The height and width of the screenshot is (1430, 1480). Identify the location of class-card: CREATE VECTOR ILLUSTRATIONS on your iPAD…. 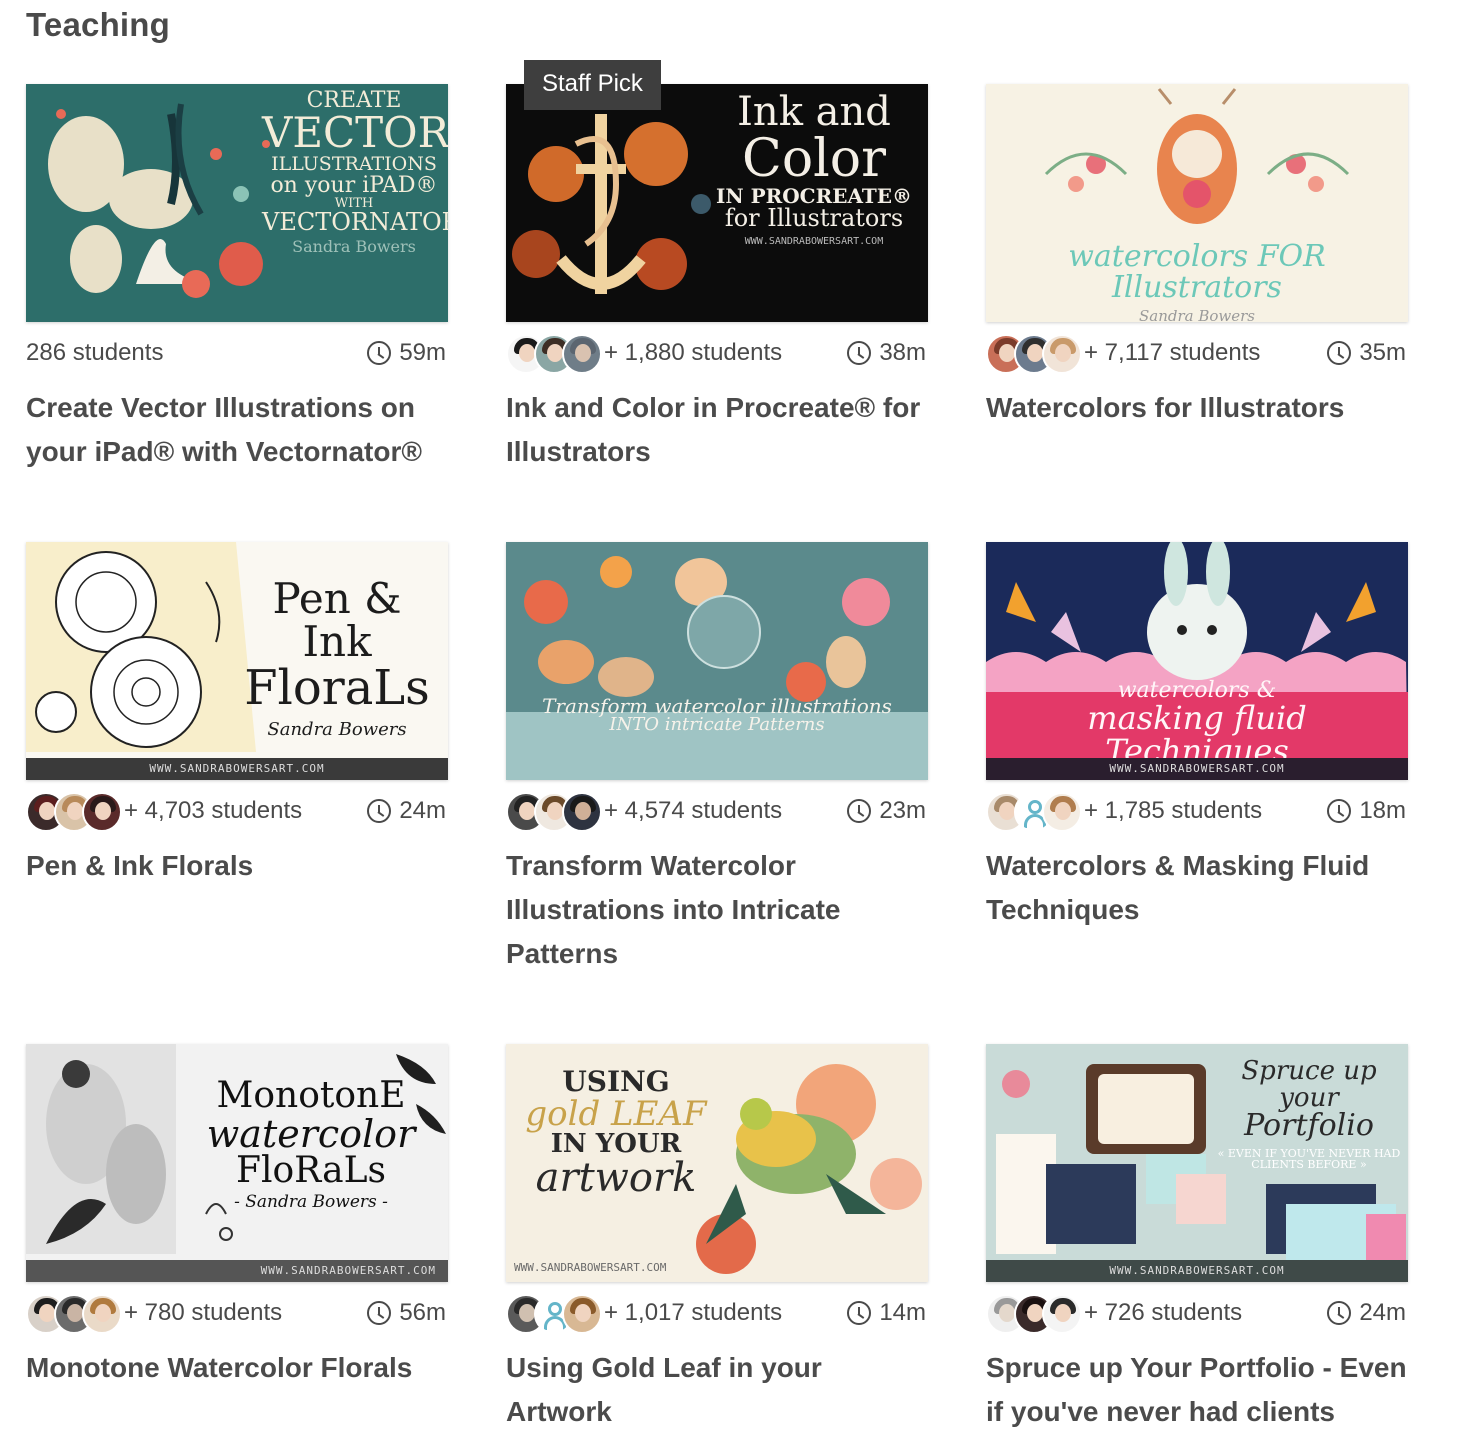
(237, 279).